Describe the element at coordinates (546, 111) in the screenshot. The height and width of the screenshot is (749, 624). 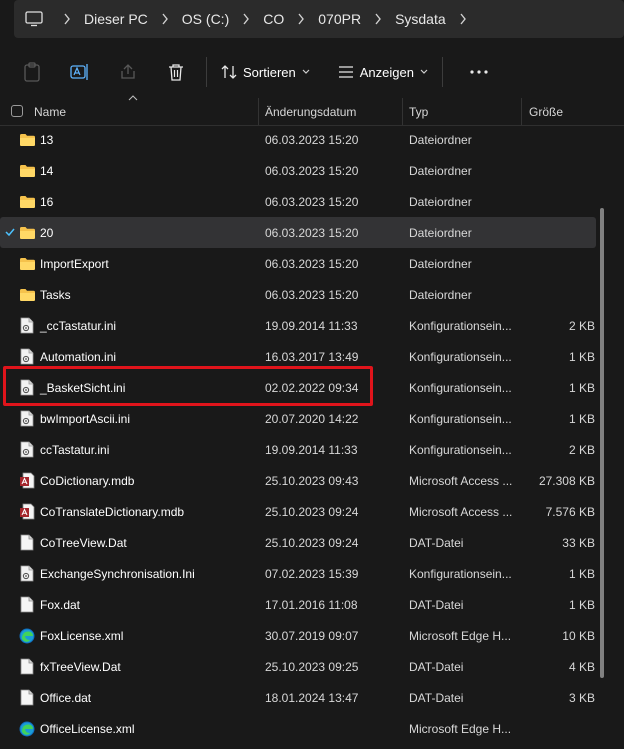
I see `column-size: Größe` at that location.